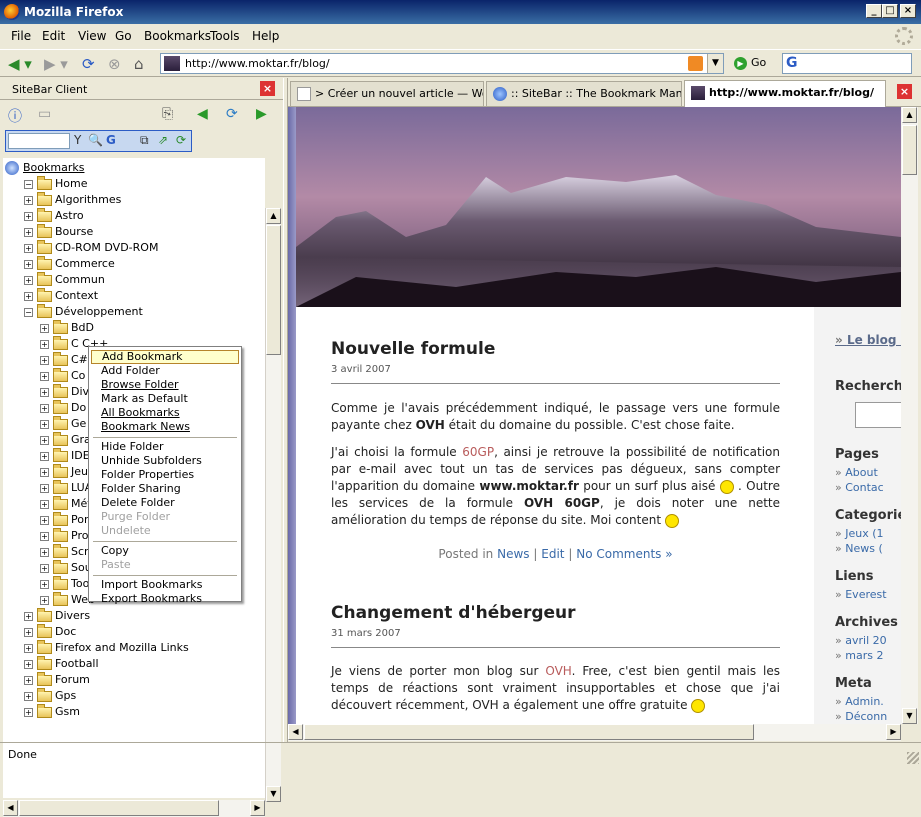 Image resolution: width=921 pixels, height=817 pixels. I want to click on sidebar-search-input, so click(39, 141).